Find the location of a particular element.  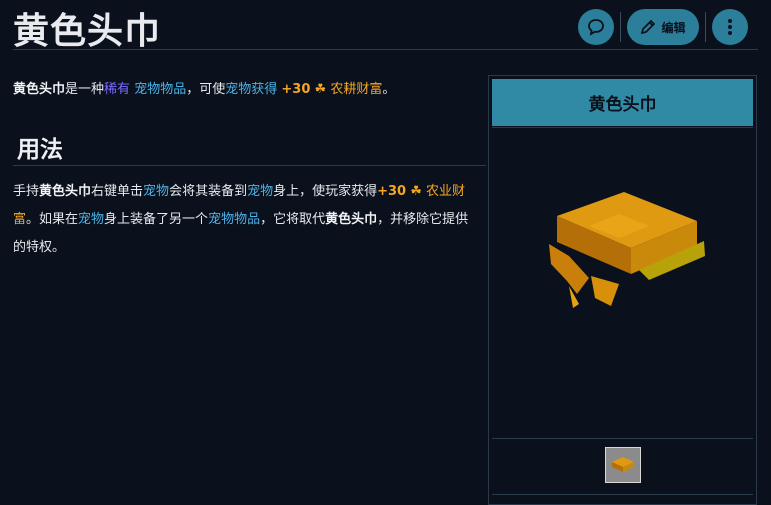

farming-fortune-link: 农耕财富 is located at coordinates (356, 89).